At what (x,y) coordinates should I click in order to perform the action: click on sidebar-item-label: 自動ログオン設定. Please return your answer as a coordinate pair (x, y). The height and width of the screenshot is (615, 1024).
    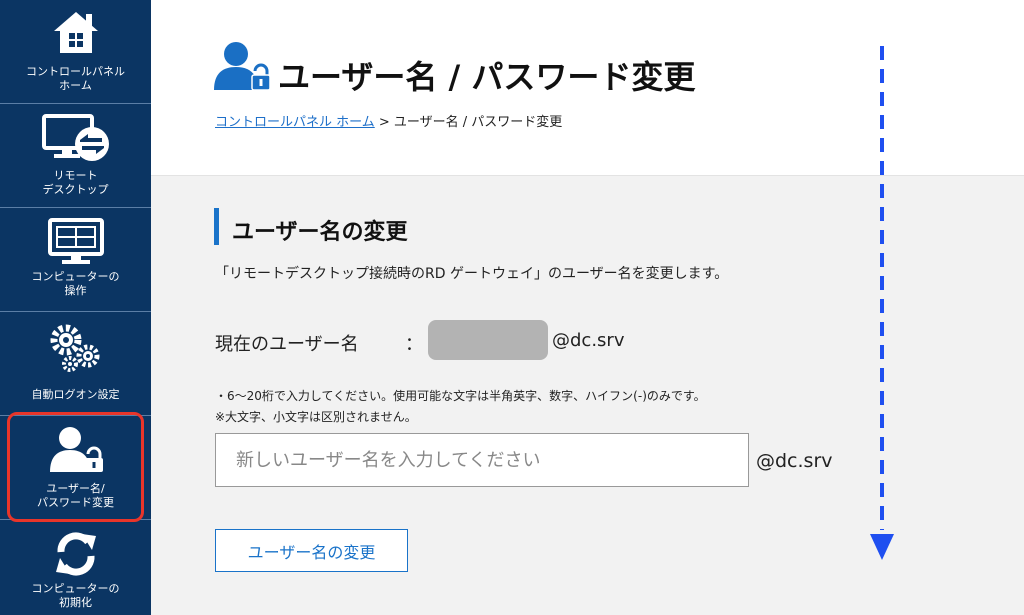
    Looking at the image, I should click on (75, 394).